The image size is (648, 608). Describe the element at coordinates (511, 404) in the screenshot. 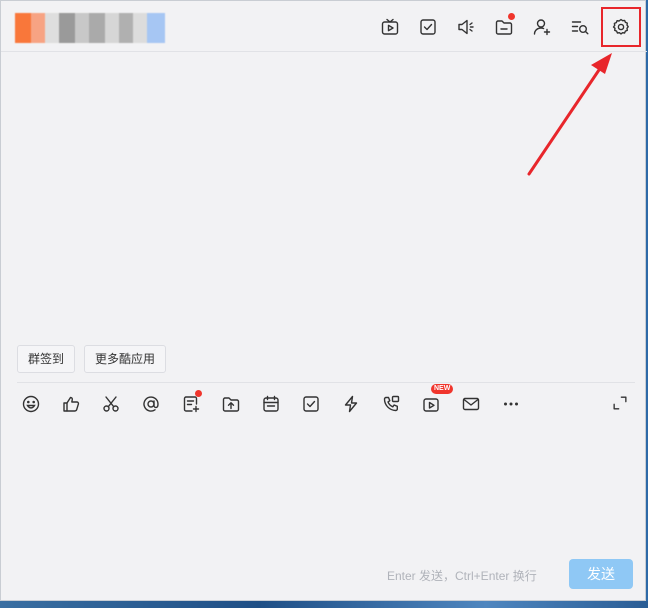

I see `more-dots-icon` at that location.